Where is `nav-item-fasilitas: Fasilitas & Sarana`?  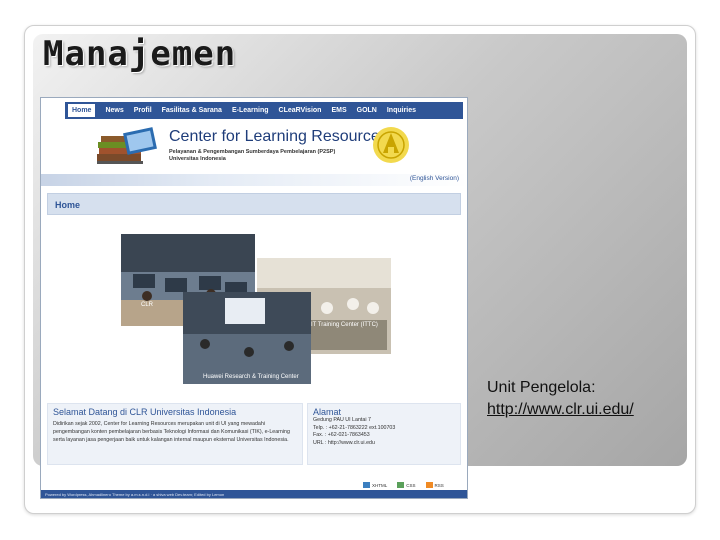
nav-item-fasilitas: Fasilitas & Sarana is located at coordinates (192, 110).